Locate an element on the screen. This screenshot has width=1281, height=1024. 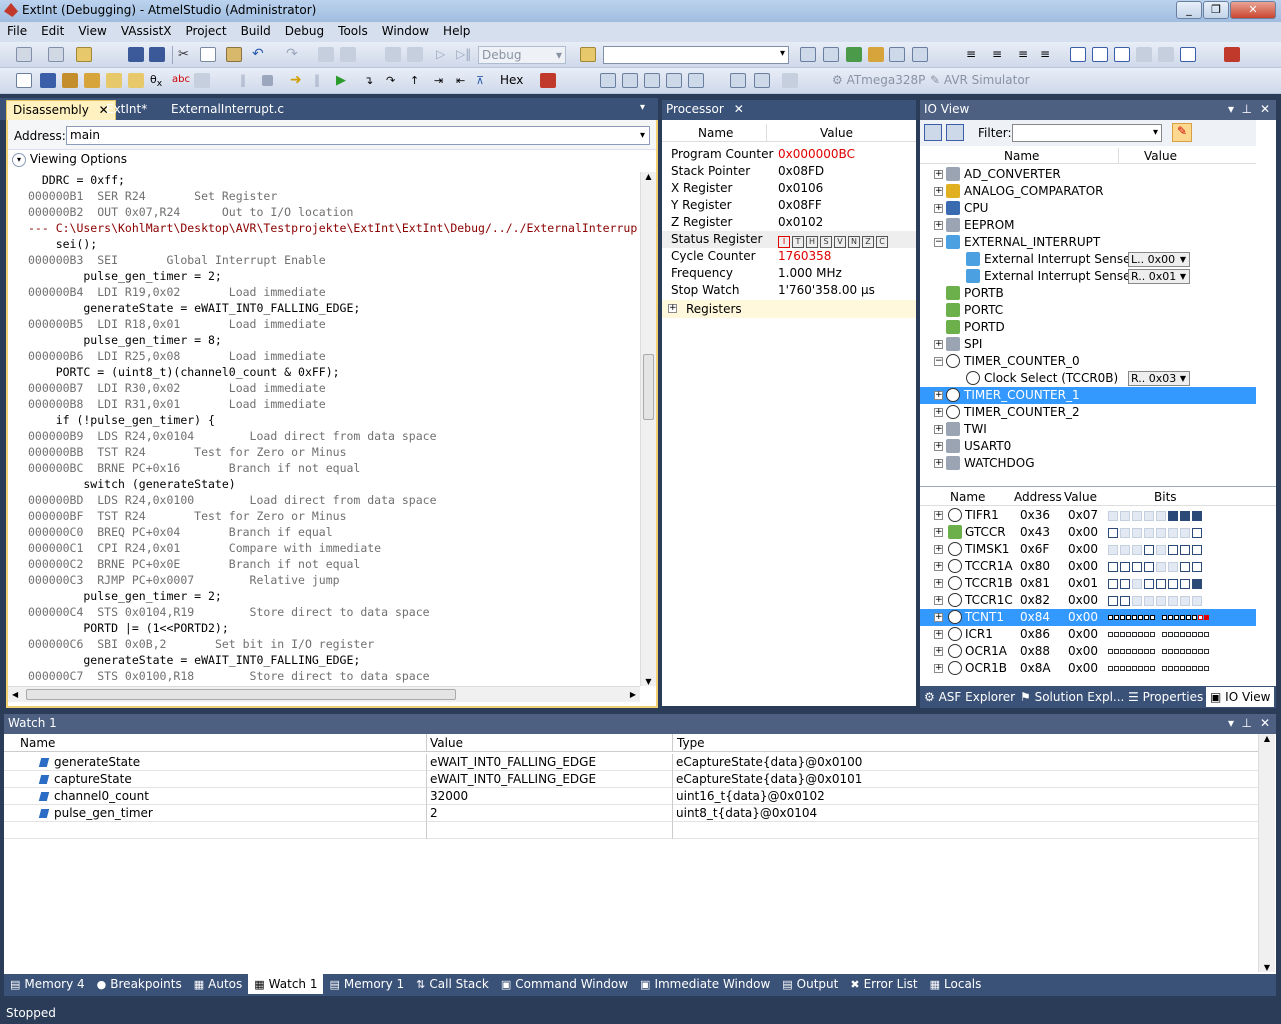
properties-icon is located at coordinates (854, 54).